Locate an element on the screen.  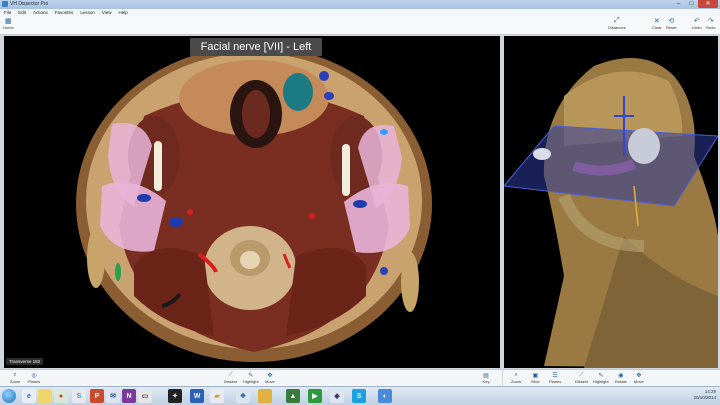
menu-help: Help is located at coordinates (123, 12).